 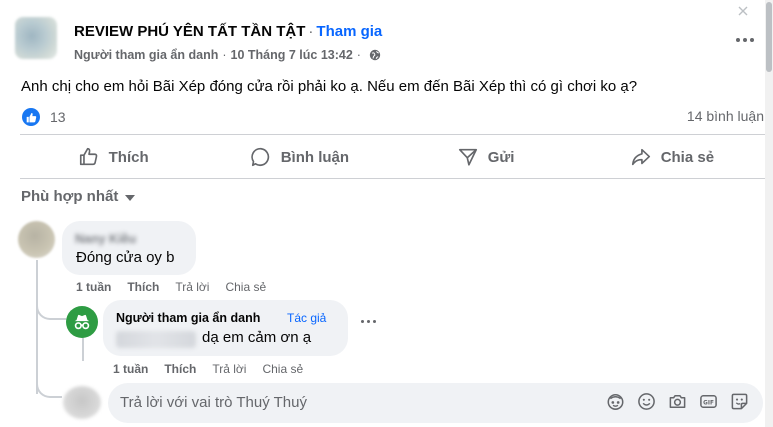 I want to click on reaction-count: 13, so click(x=58, y=117).